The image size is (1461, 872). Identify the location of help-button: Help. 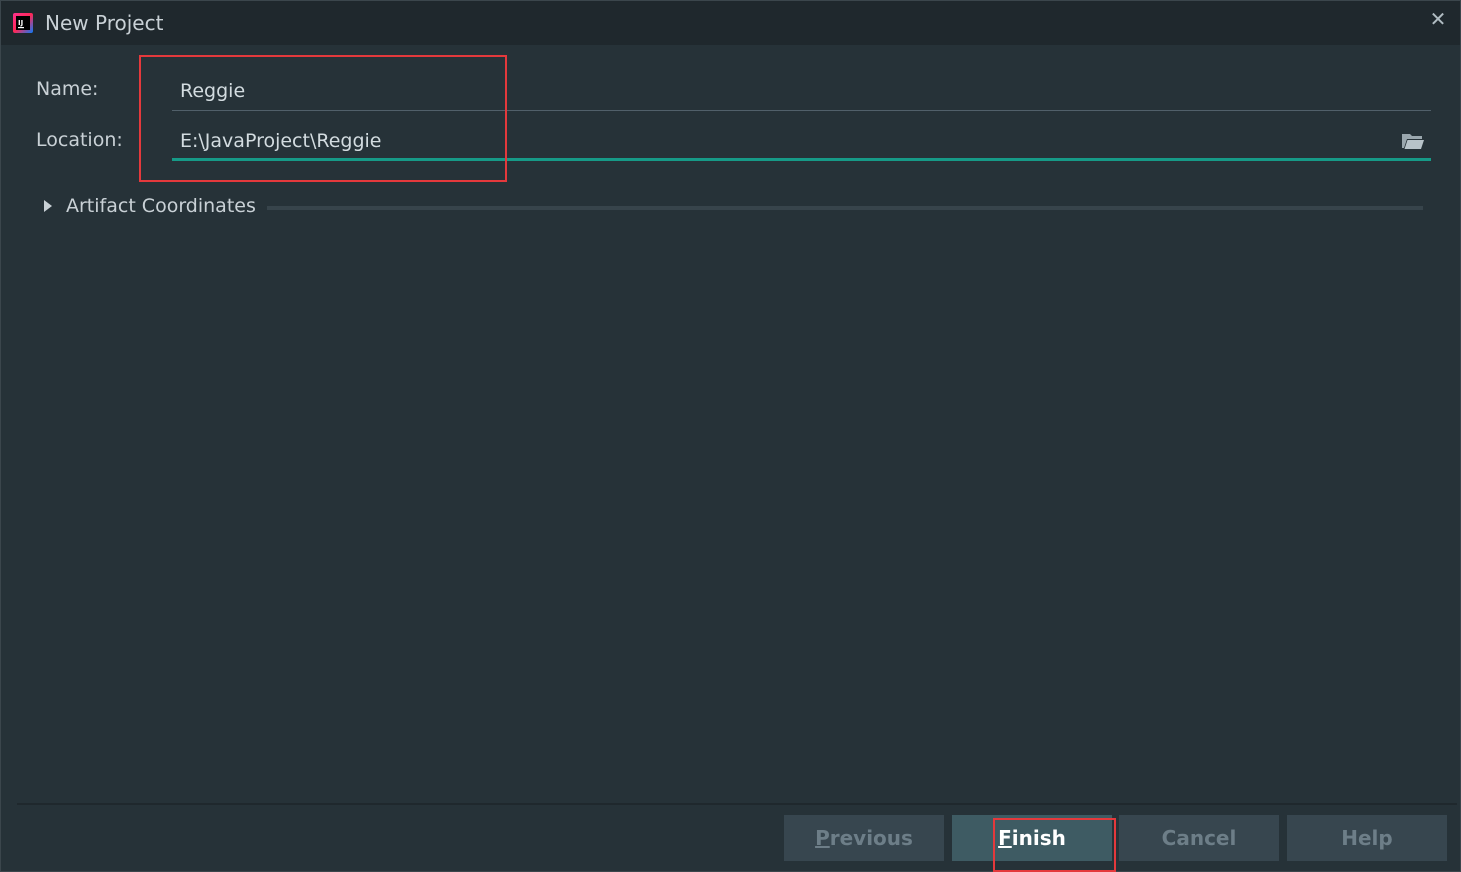
(1367, 838).